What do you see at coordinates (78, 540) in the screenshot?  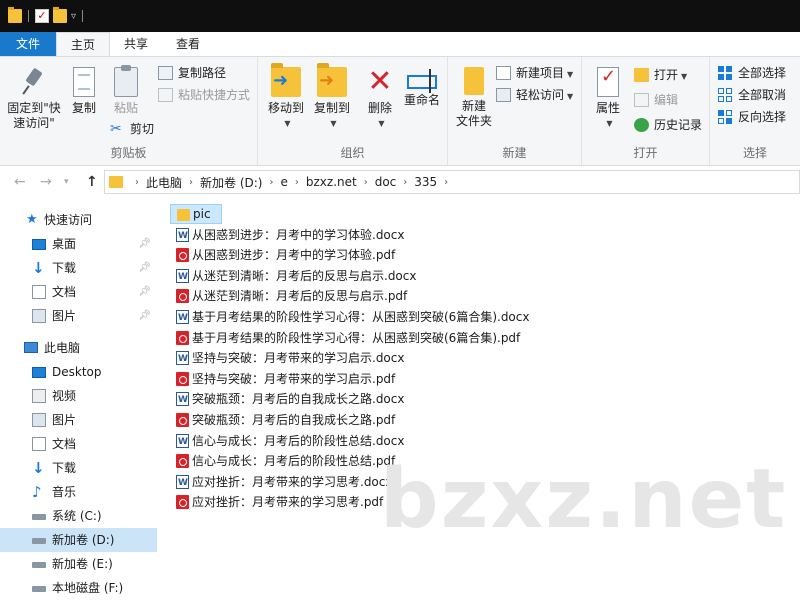 I see `nav-pc-drive-d: 新加卷 (D:)` at bounding box center [78, 540].